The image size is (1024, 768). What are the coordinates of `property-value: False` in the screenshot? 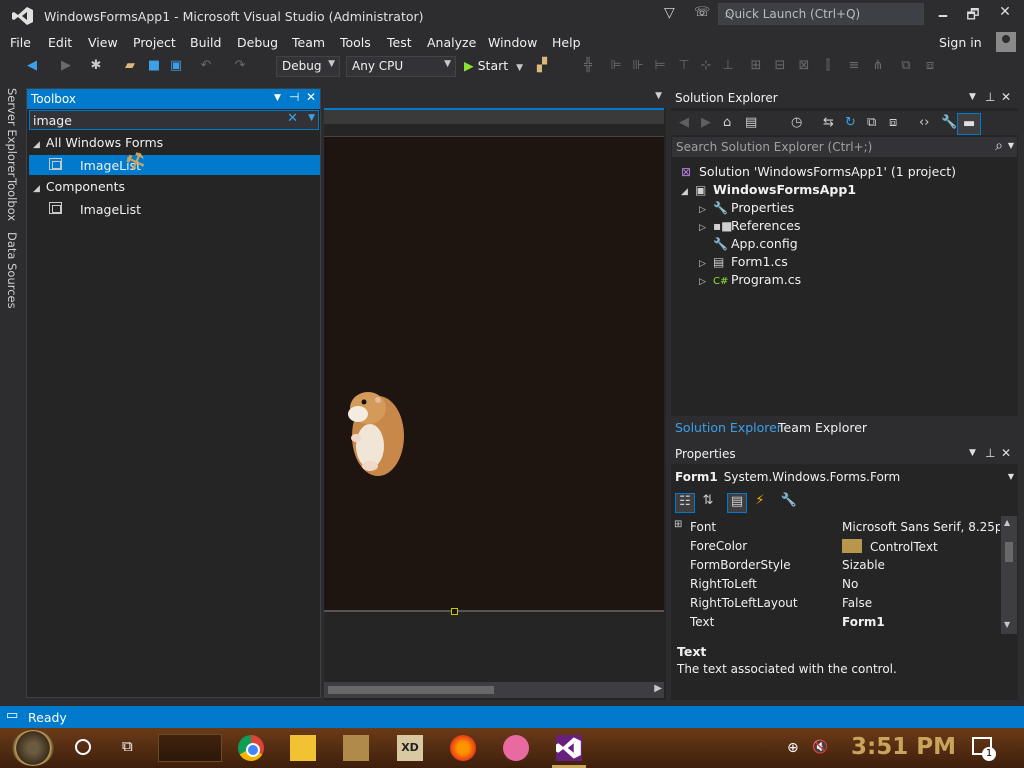 It's located at (921, 603).